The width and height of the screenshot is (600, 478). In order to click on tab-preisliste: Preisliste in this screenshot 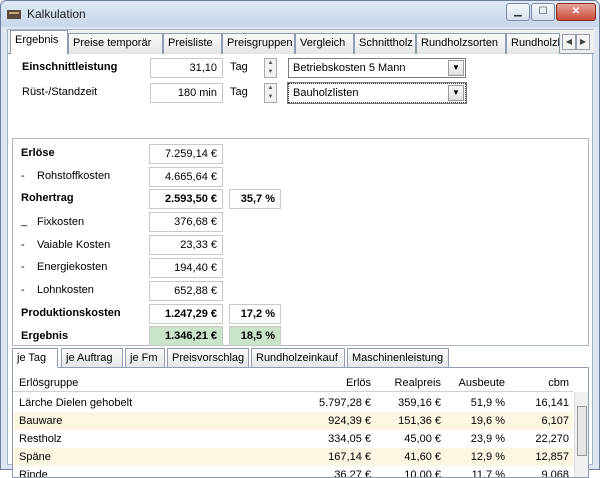, I will do `click(192, 43)`.